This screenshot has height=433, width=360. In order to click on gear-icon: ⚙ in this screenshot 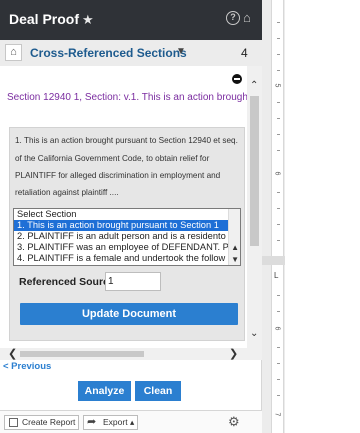, I will do `click(234, 422)`.